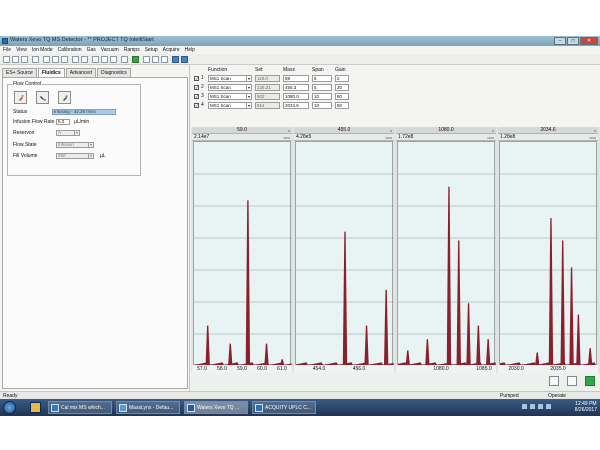 The height and width of the screenshot is (450, 600). I want to click on menu-acquire: Acquire, so click(171, 50).